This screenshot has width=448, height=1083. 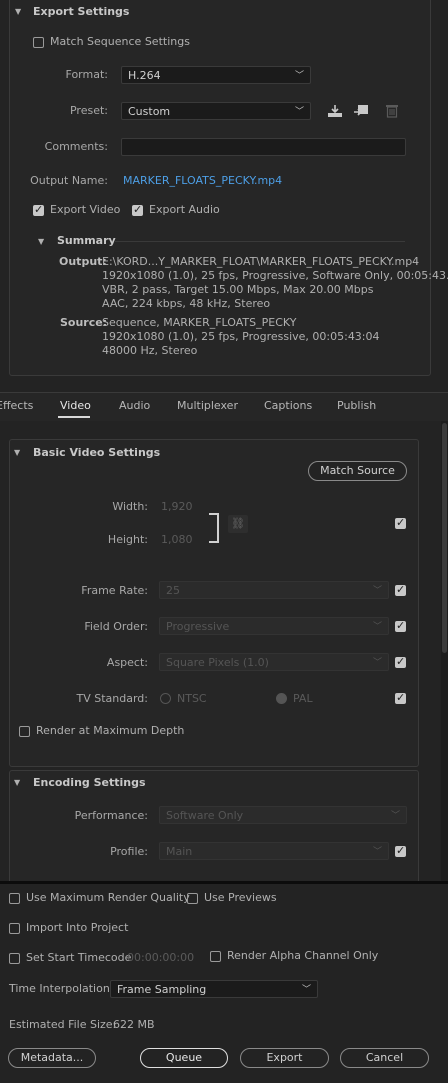 I want to click on dimensions-override-checkbox, so click(x=400, y=522).